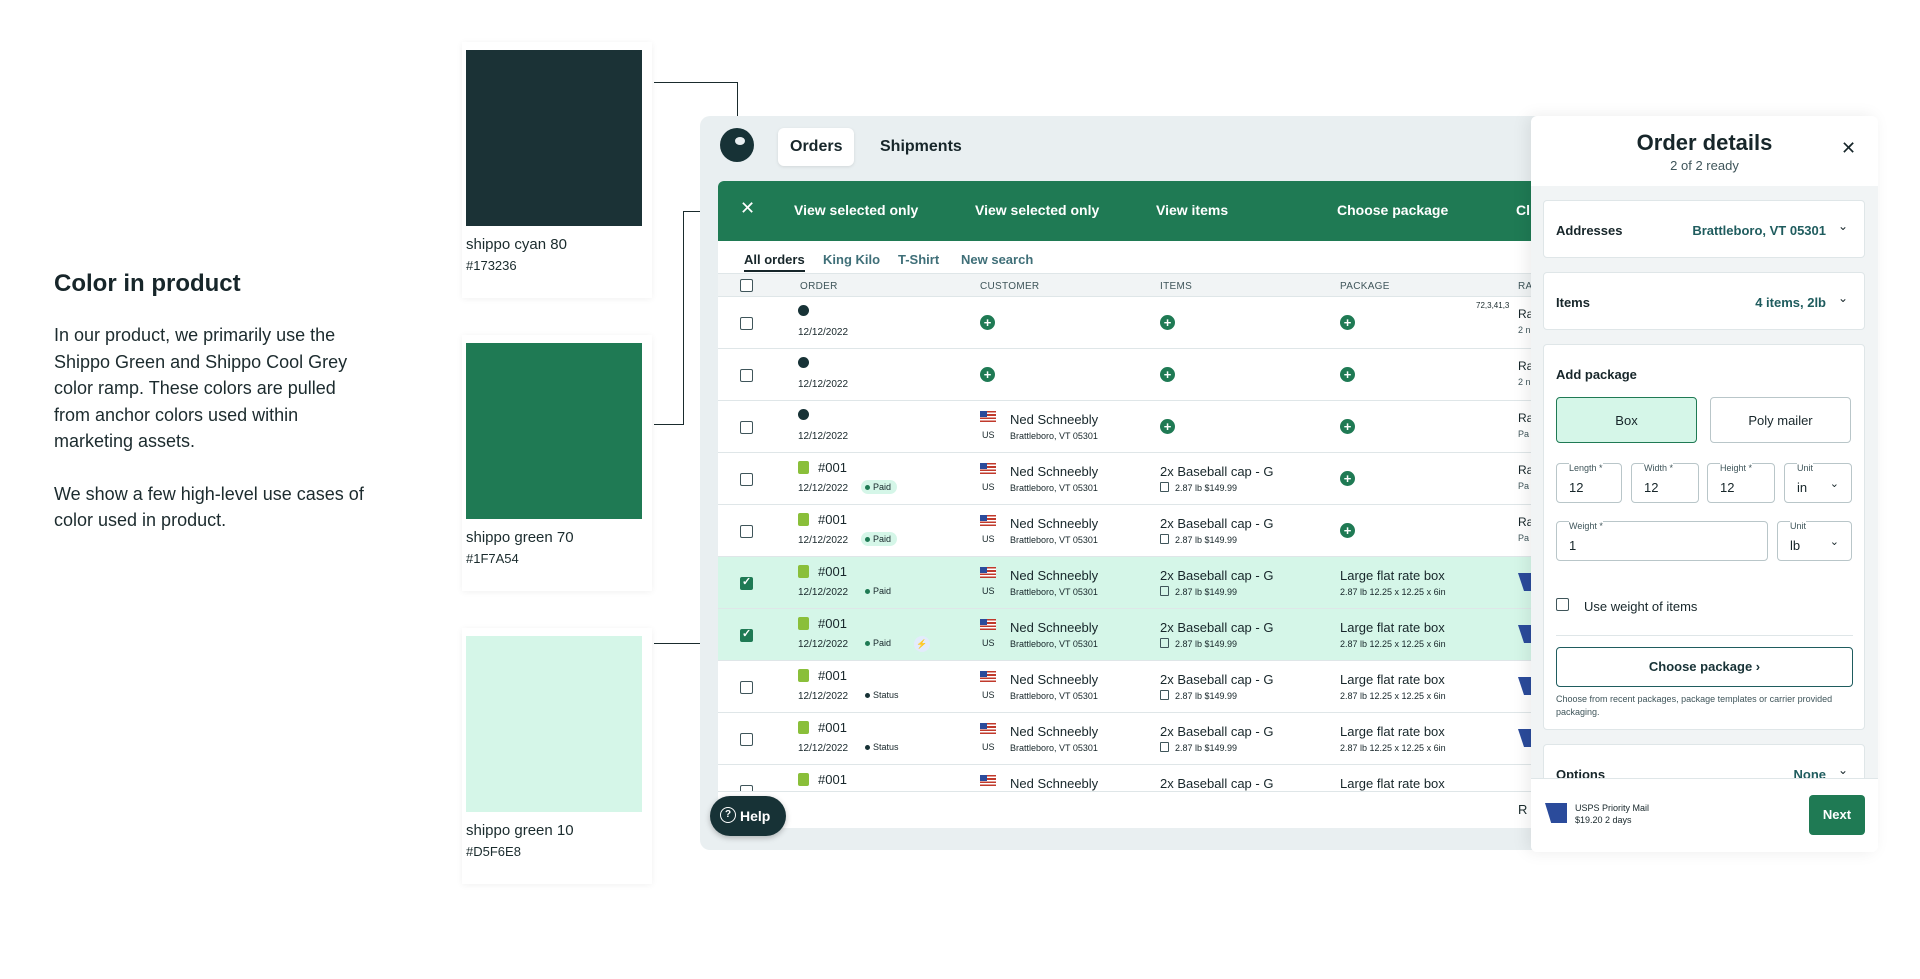 This screenshot has height=979, width=1920. I want to click on weight-unit-label: Unit, so click(1798, 526).